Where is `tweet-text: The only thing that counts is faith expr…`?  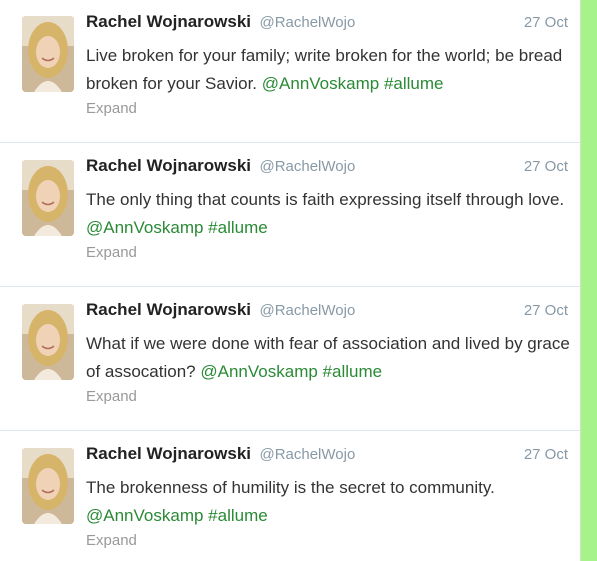 tweet-text: The only thing that counts is faith expr… is located at coordinates (329, 214).